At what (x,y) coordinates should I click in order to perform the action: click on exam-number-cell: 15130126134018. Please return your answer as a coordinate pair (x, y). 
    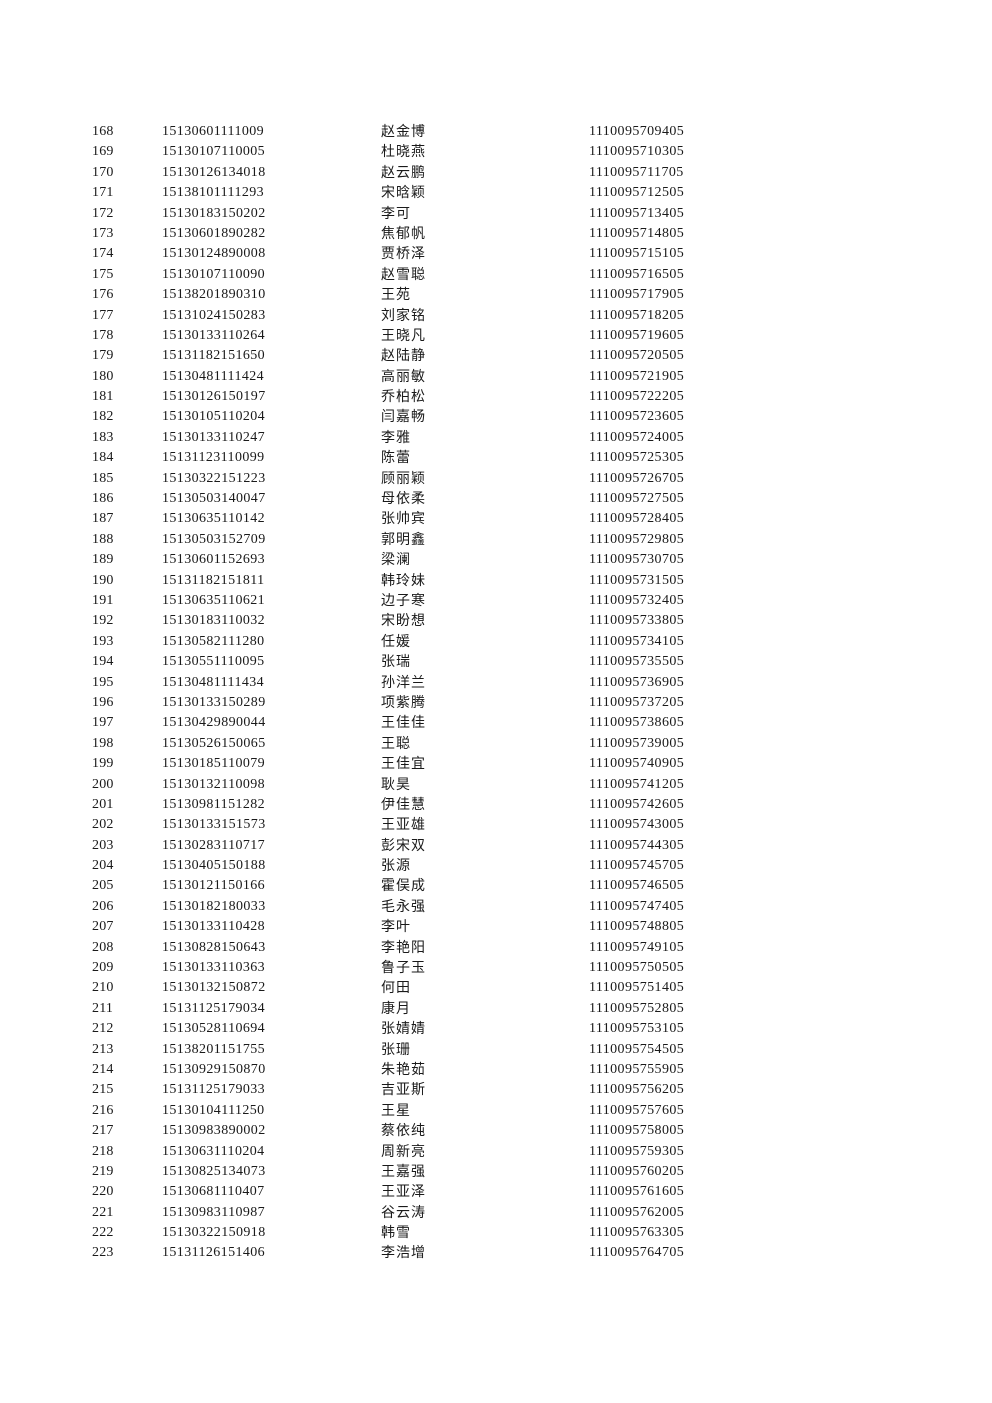
    Looking at the image, I should click on (214, 172).